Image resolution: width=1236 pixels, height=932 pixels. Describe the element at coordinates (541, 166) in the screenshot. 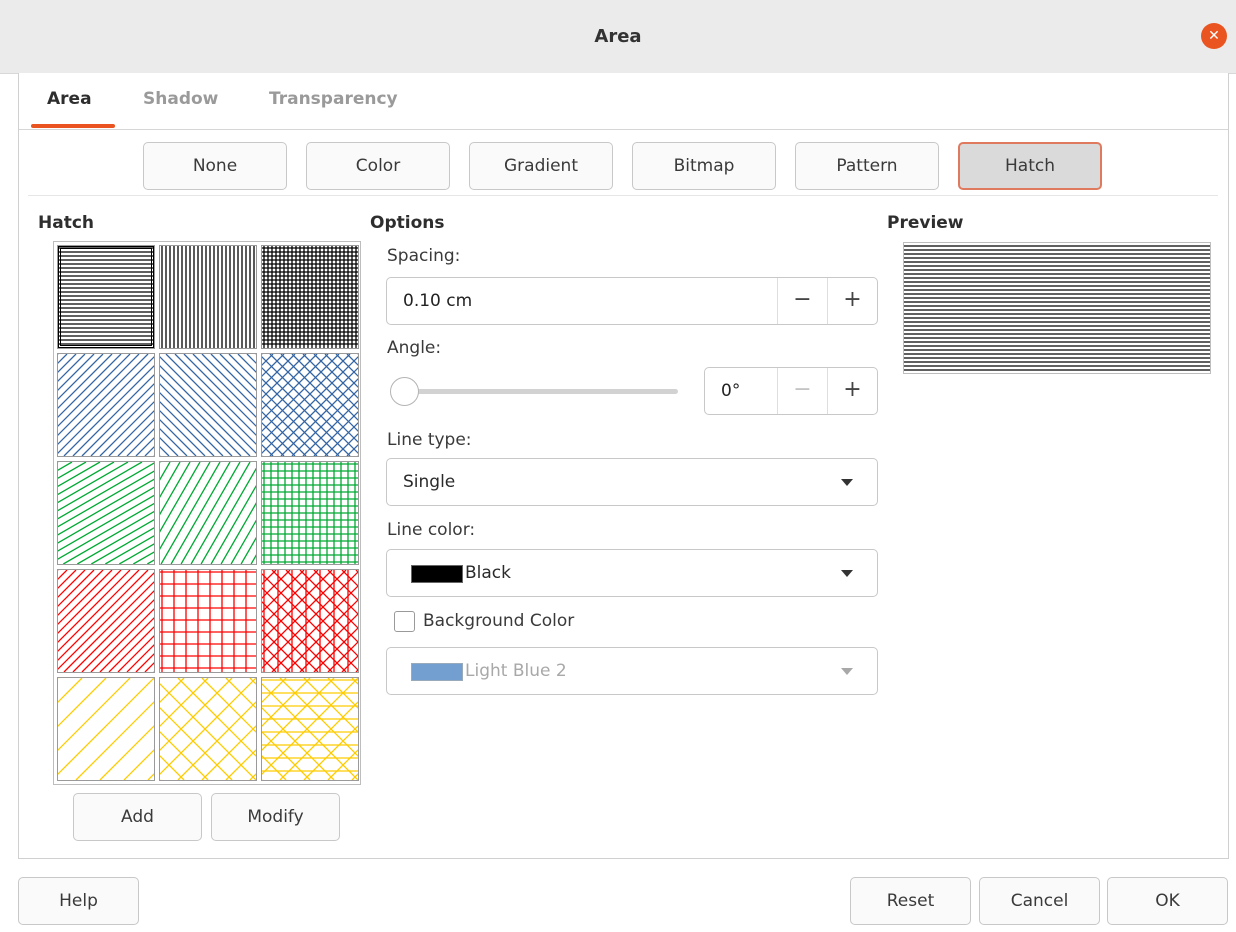

I see `fill-gradient-button: Gradient` at that location.